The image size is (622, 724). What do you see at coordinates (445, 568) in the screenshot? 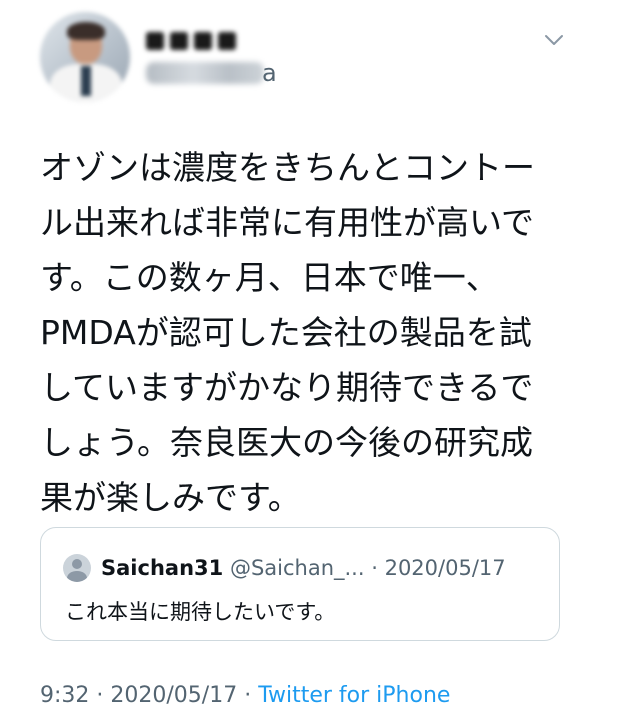
I see `quoted-tweet-date: 2020/05/17` at bounding box center [445, 568].